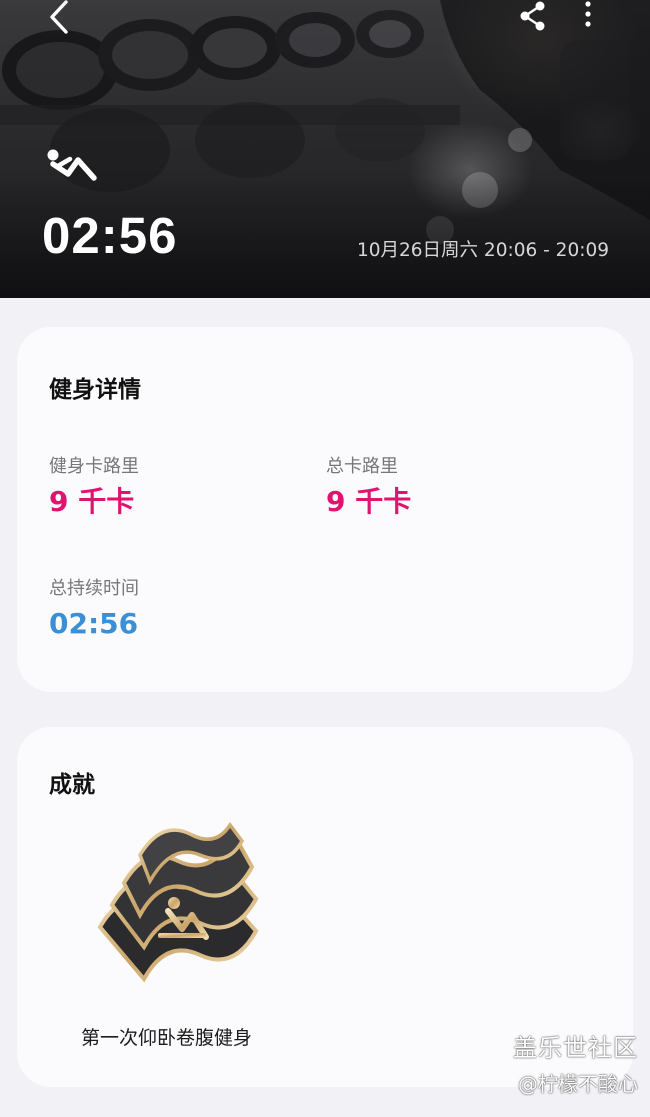 The image size is (650, 1117). What do you see at coordinates (482, 250) in the screenshot?
I see `workout-date-range: 10月26日周六 20:06 - 20:09` at bounding box center [482, 250].